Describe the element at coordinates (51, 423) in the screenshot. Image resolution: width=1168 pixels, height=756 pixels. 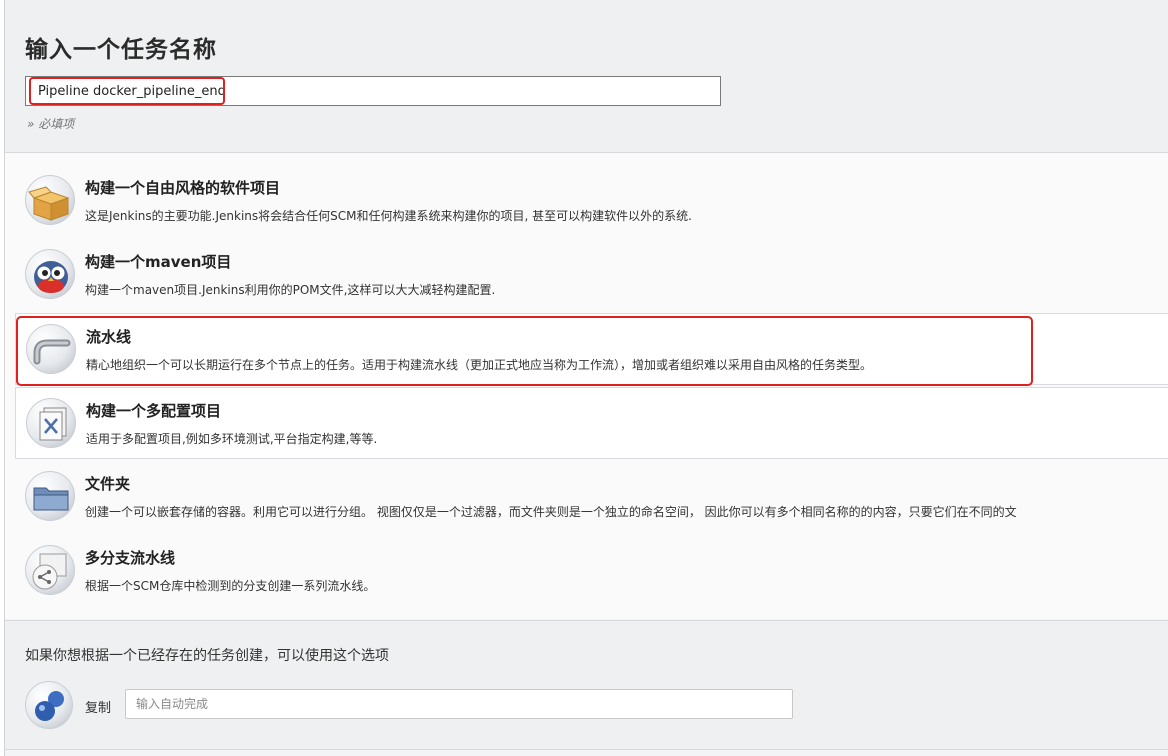
I see `multi-config-icon` at that location.